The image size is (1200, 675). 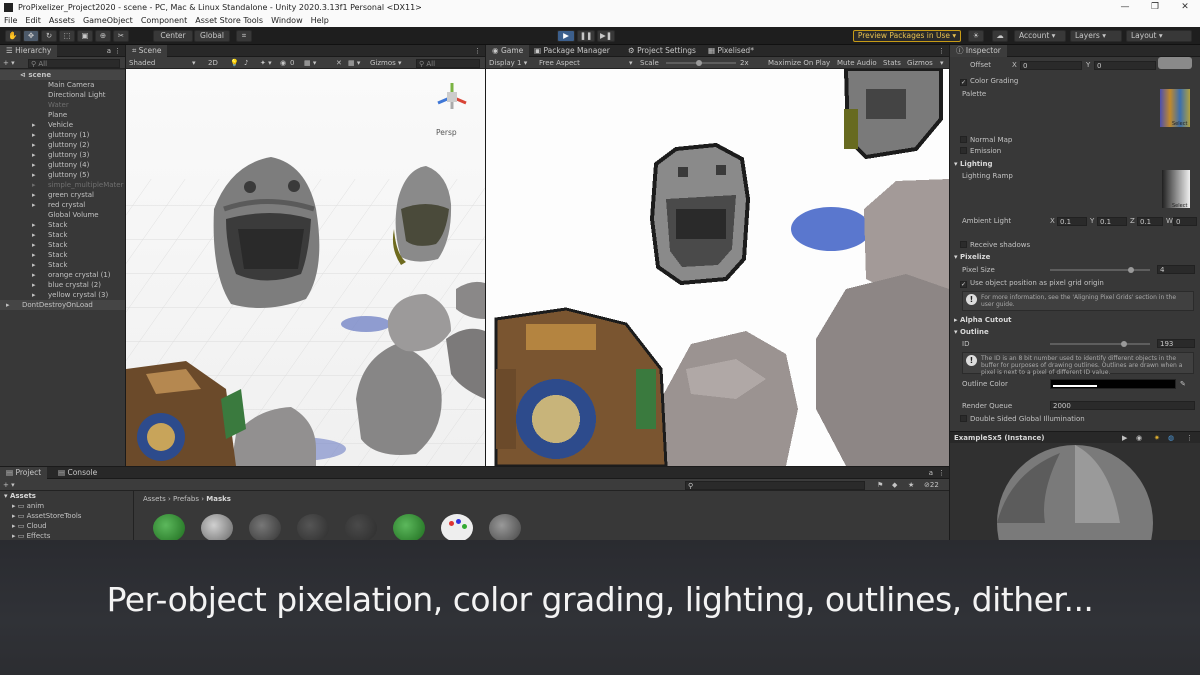 I want to click on hierarchy-item: ▸ blue crystal (2), so click(x=62, y=285).